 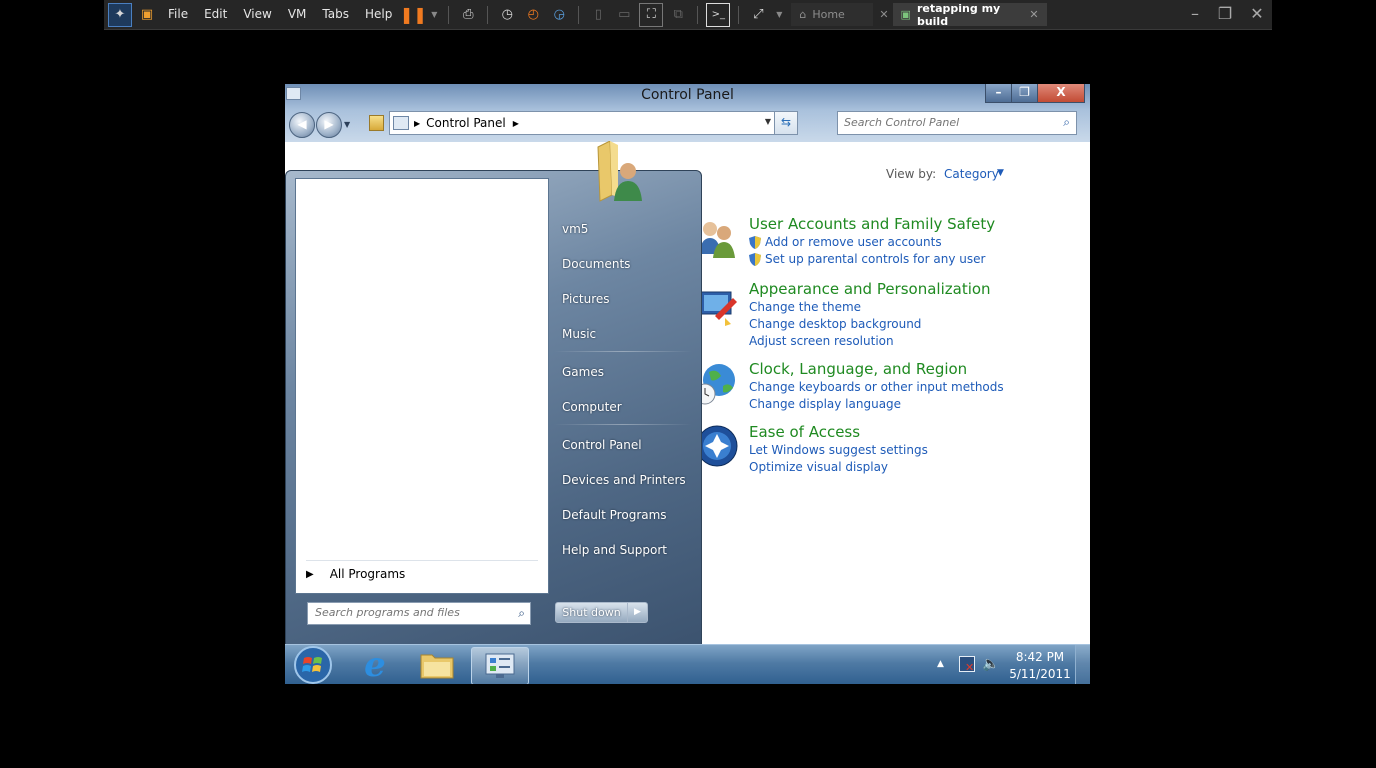 I want to click on start-item-pictures: Pictures, so click(x=586, y=299).